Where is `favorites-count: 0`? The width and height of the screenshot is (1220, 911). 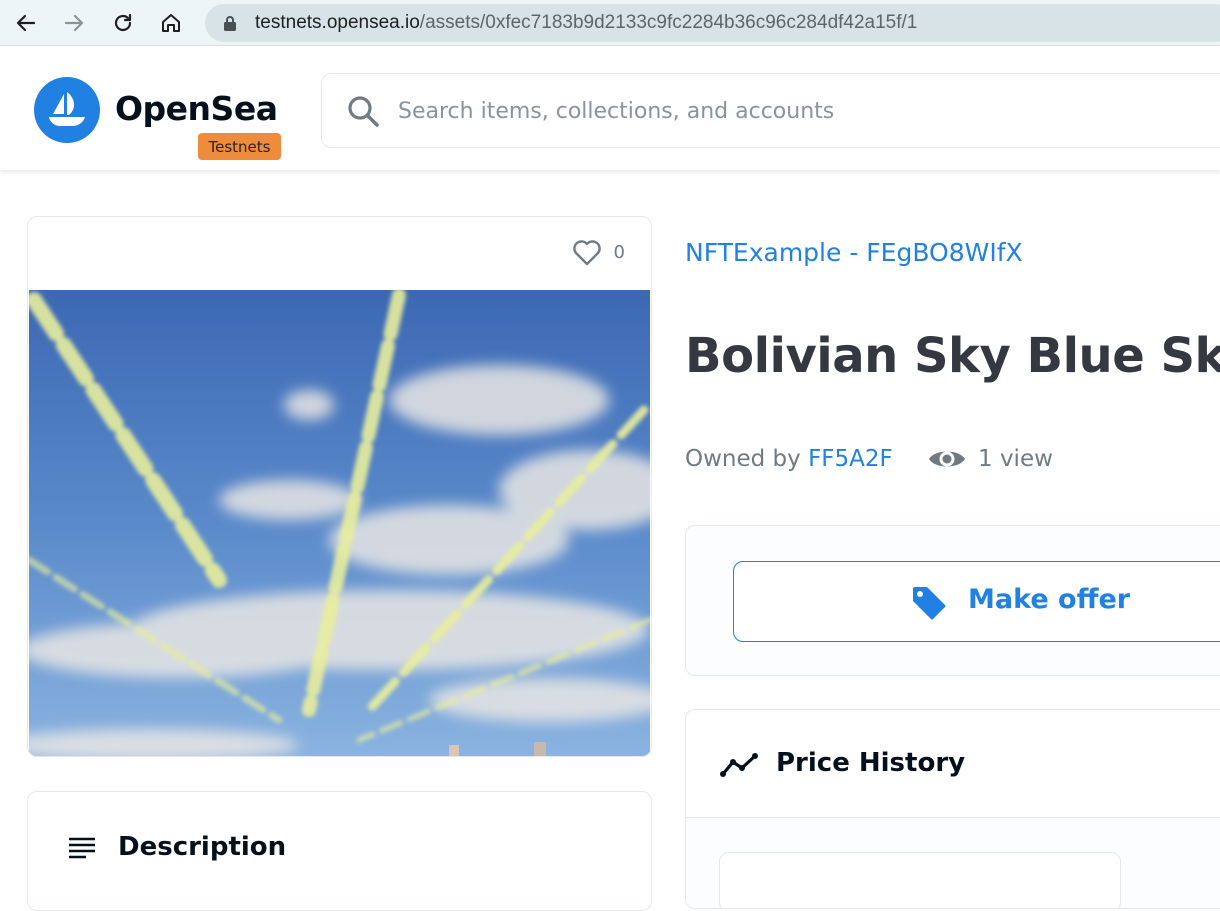 favorites-count: 0 is located at coordinates (619, 252).